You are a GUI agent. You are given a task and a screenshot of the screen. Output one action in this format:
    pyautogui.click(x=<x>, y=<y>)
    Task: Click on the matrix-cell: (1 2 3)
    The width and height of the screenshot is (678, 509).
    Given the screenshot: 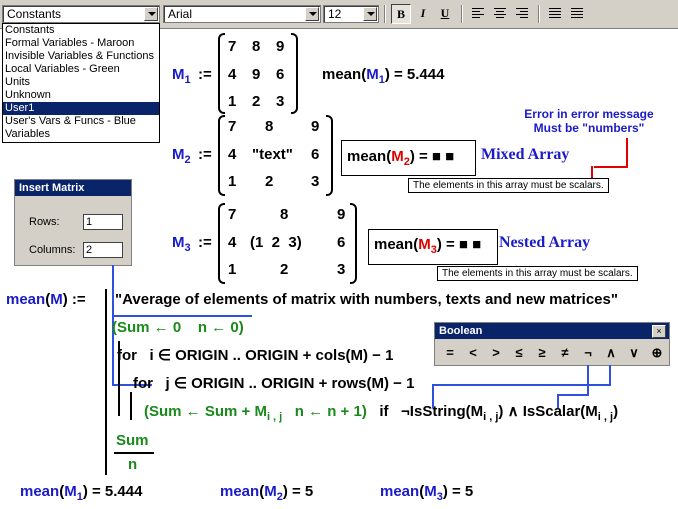 What is the action you would take?
    pyautogui.click(x=276, y=242)
    